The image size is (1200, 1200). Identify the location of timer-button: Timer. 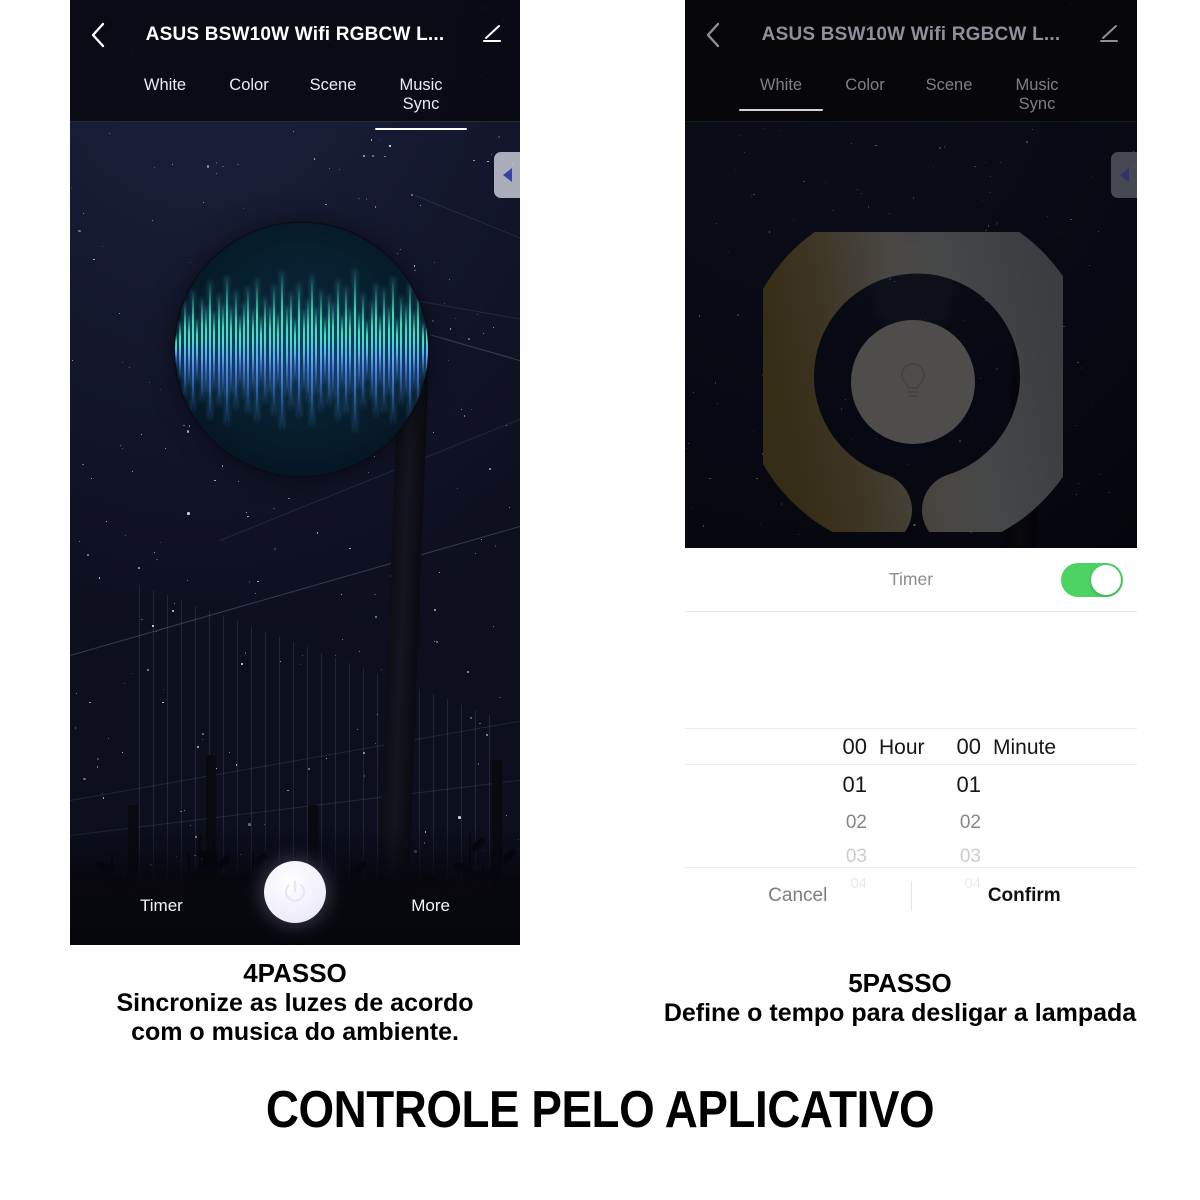
(161, 906).